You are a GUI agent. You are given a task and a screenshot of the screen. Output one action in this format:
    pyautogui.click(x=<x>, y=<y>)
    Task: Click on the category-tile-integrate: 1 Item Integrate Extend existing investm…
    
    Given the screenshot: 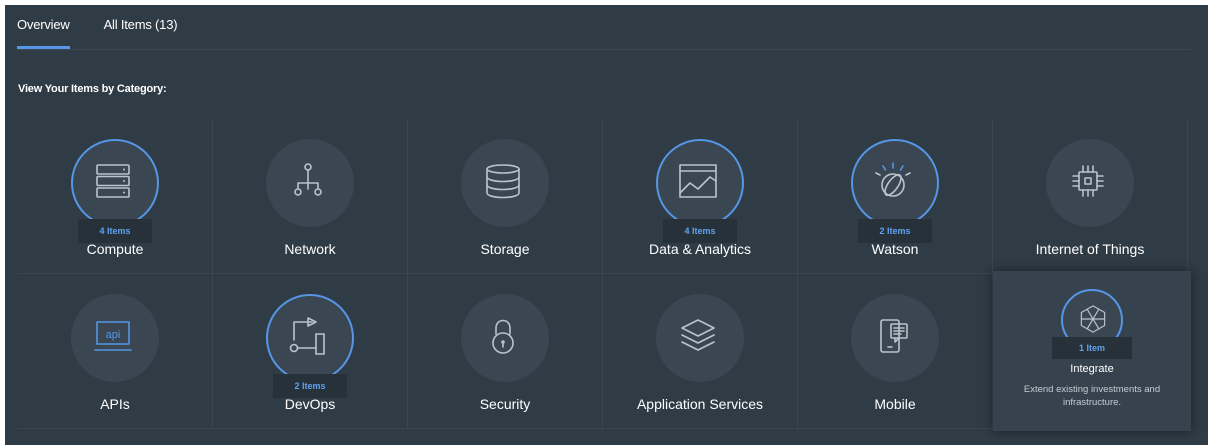 What is the action you would take?
    pyautogui.click(x=1092, y=351)
    